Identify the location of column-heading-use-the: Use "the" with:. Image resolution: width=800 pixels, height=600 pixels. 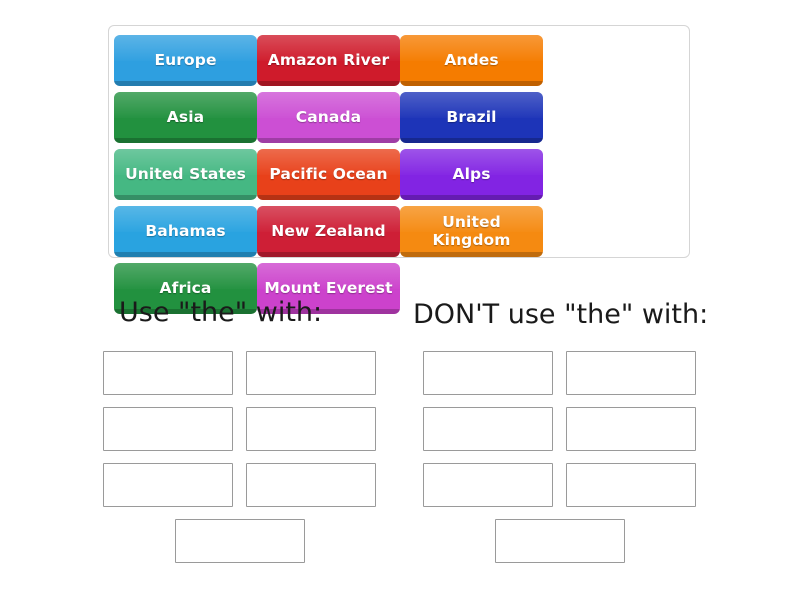
(221, 312).